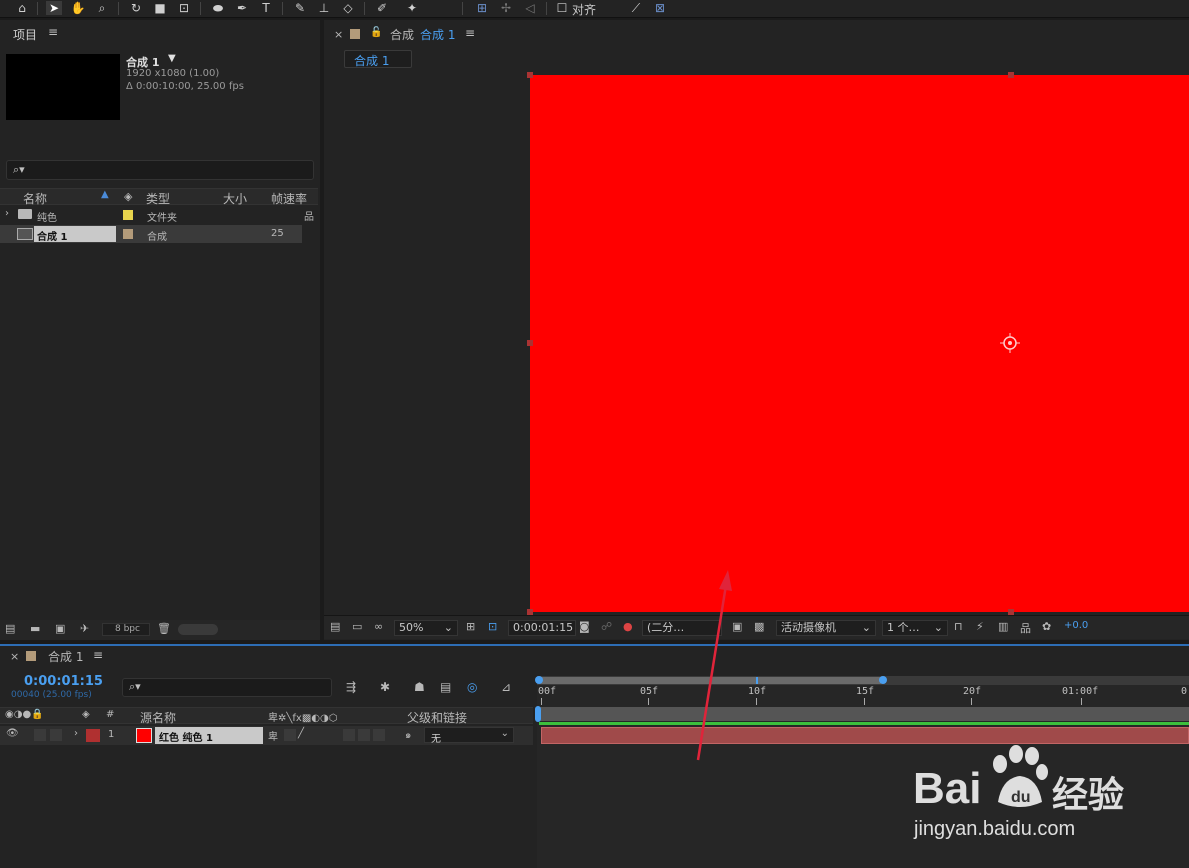 This screenshot has width=1189, height=868. I want to click on home-icon: ⌂, so click(22, 8).